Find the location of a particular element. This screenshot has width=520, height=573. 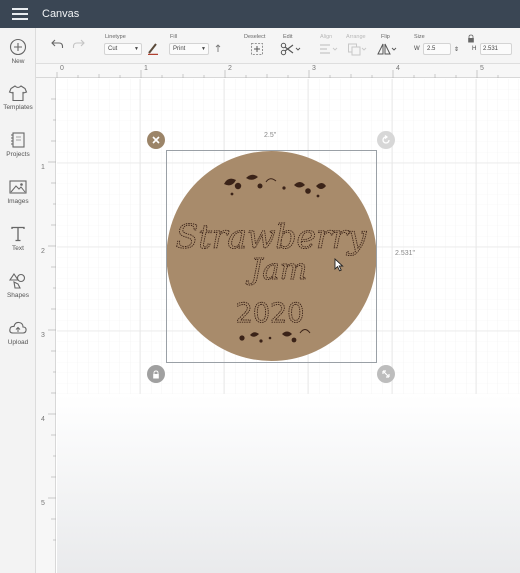

sidebar-item-text: Text is located at coordinates (18, 247).